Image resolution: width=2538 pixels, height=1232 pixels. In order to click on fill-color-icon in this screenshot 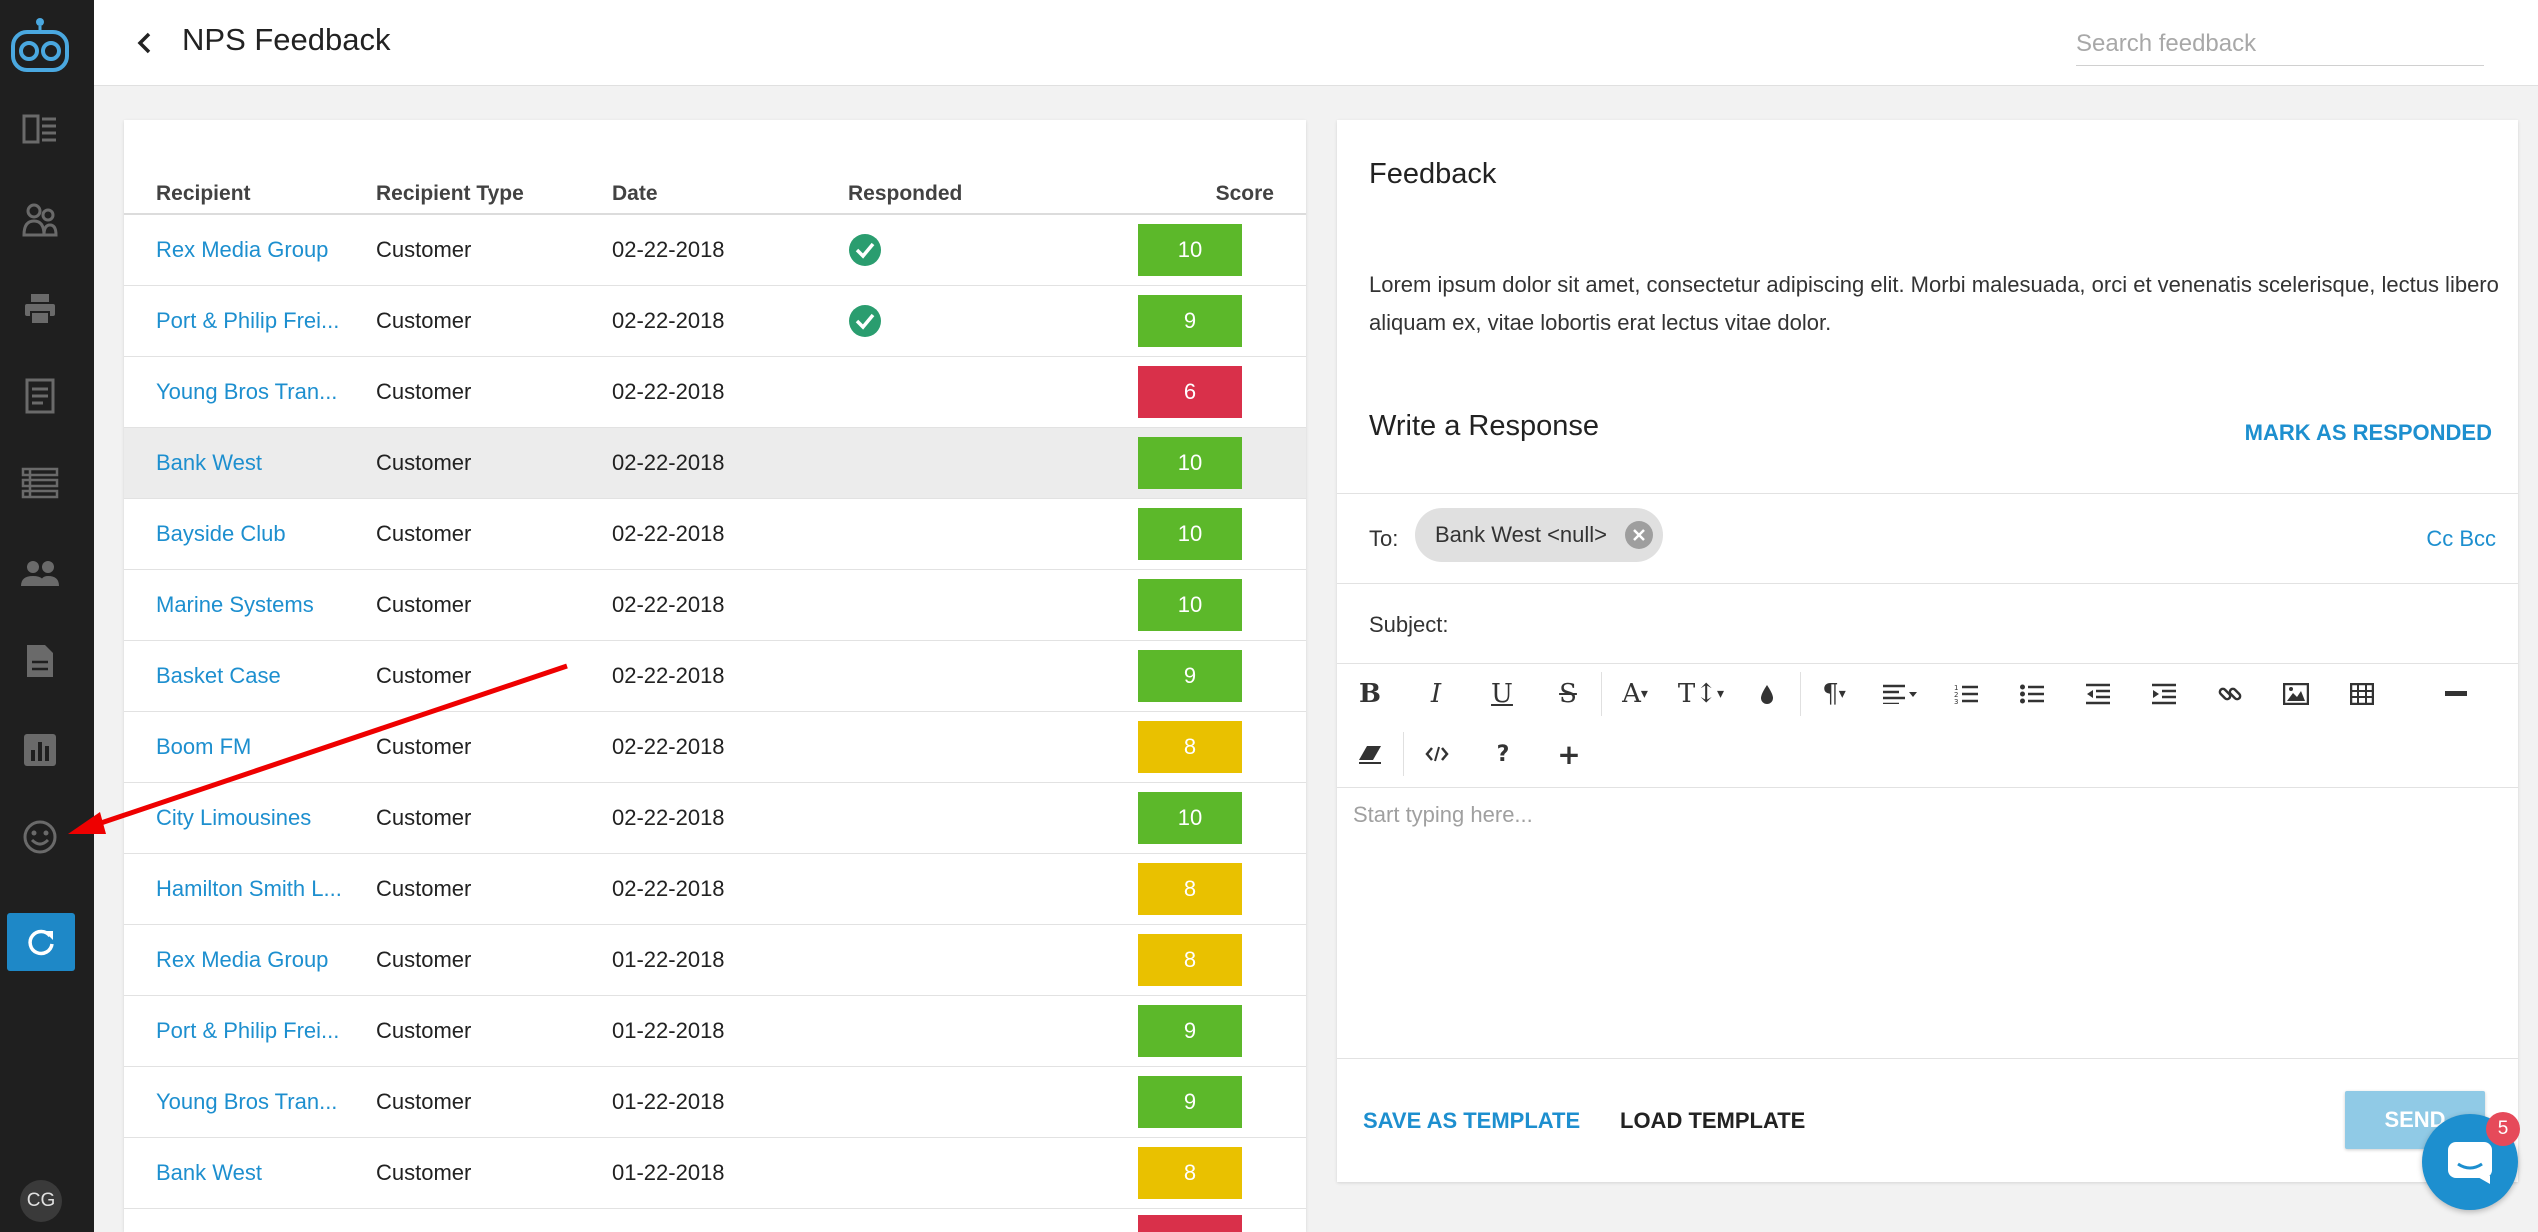, I will do `click(1767, 694)`.